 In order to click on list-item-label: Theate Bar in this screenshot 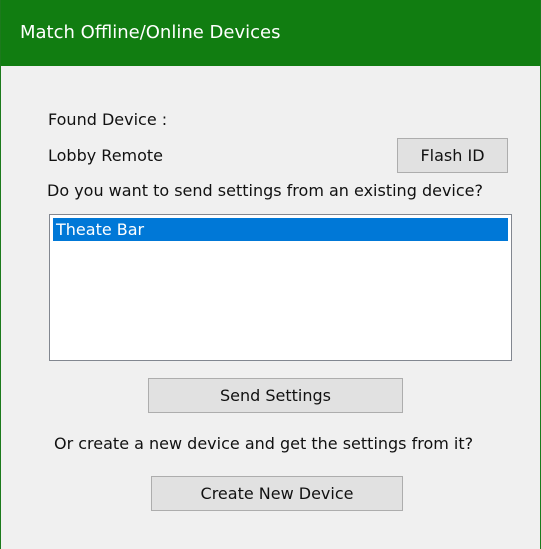, I will do `click(100, 229)`.